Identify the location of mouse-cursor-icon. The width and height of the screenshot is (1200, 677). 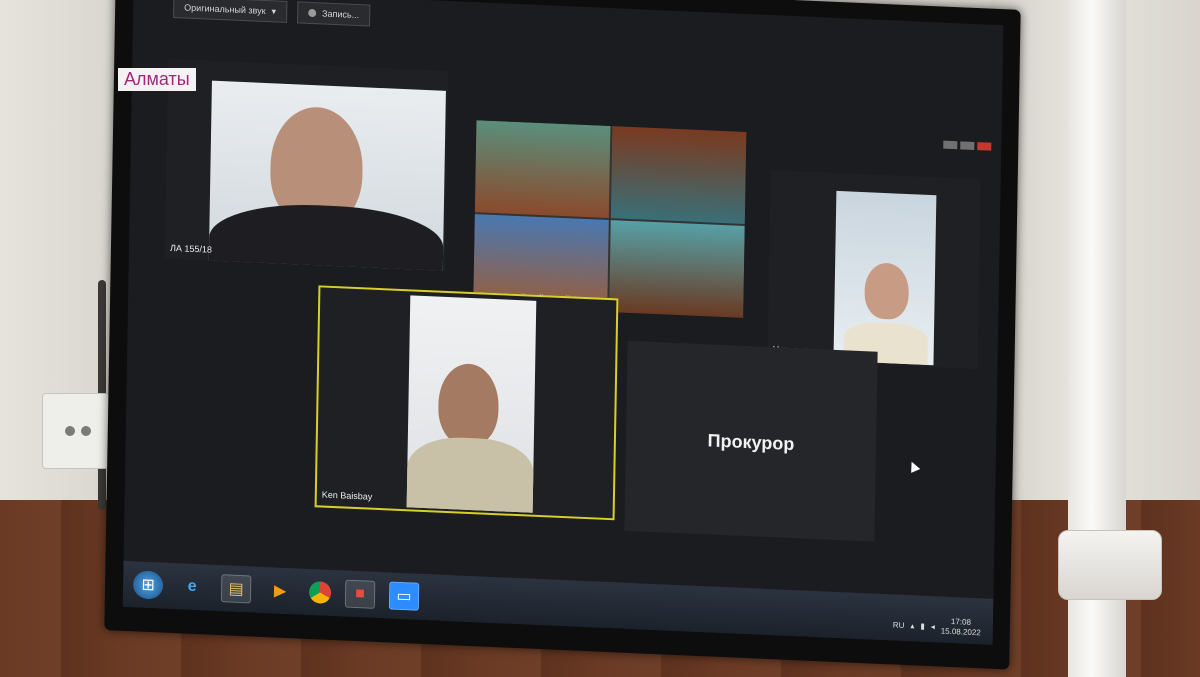
(914, 466).